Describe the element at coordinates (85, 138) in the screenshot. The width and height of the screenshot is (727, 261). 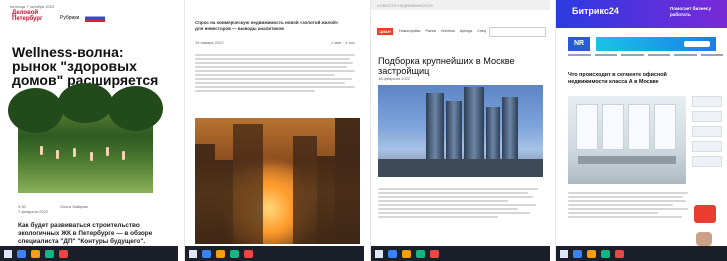
I see `outdoor-yoga-photo` at that location.